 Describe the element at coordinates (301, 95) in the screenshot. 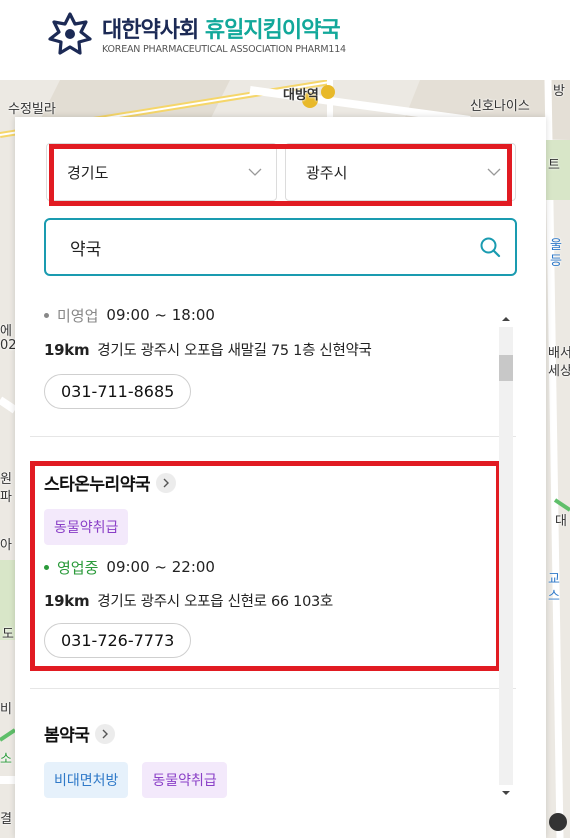

I see `map-label-station: 대방역` at that location.